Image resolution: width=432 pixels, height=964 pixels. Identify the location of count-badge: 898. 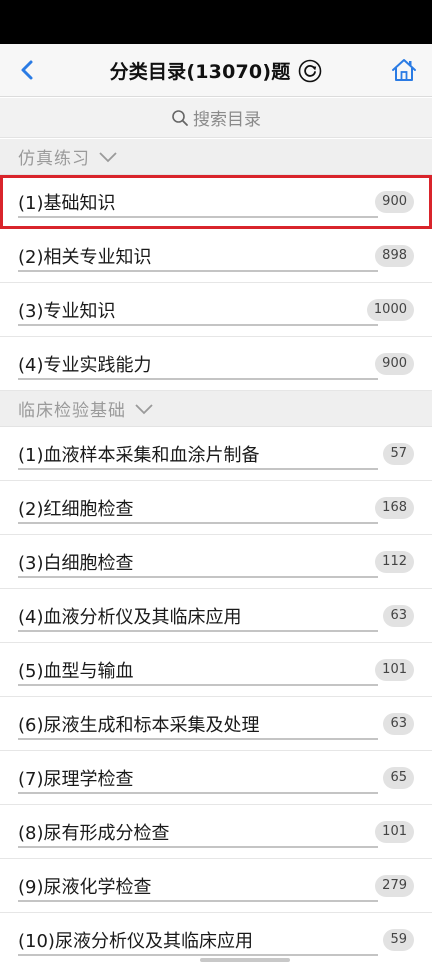
(394, 256).